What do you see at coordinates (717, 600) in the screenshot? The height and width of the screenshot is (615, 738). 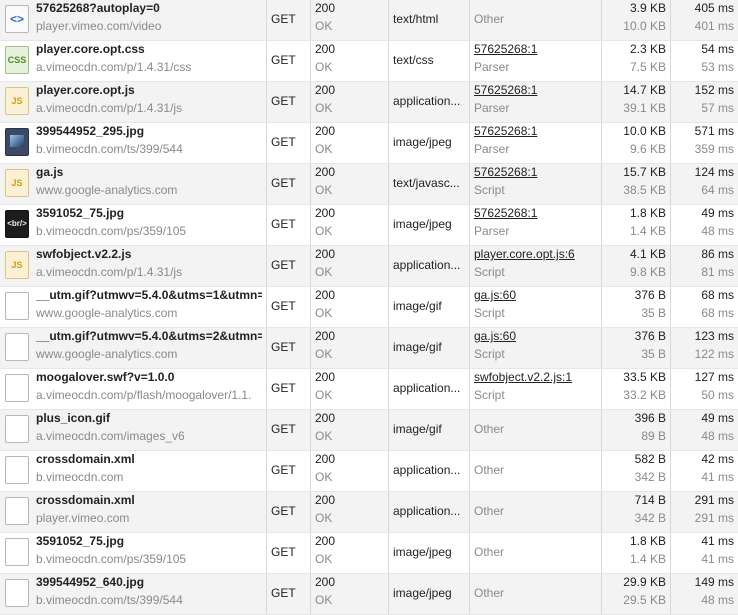 I see `latency-time: 48 ms` at bounding box center [717, 600].